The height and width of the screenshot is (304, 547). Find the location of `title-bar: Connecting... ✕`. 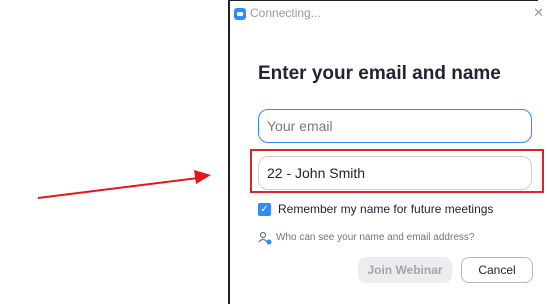

title-bar: Connecting... ✕ is located at coordinates (387, 14).